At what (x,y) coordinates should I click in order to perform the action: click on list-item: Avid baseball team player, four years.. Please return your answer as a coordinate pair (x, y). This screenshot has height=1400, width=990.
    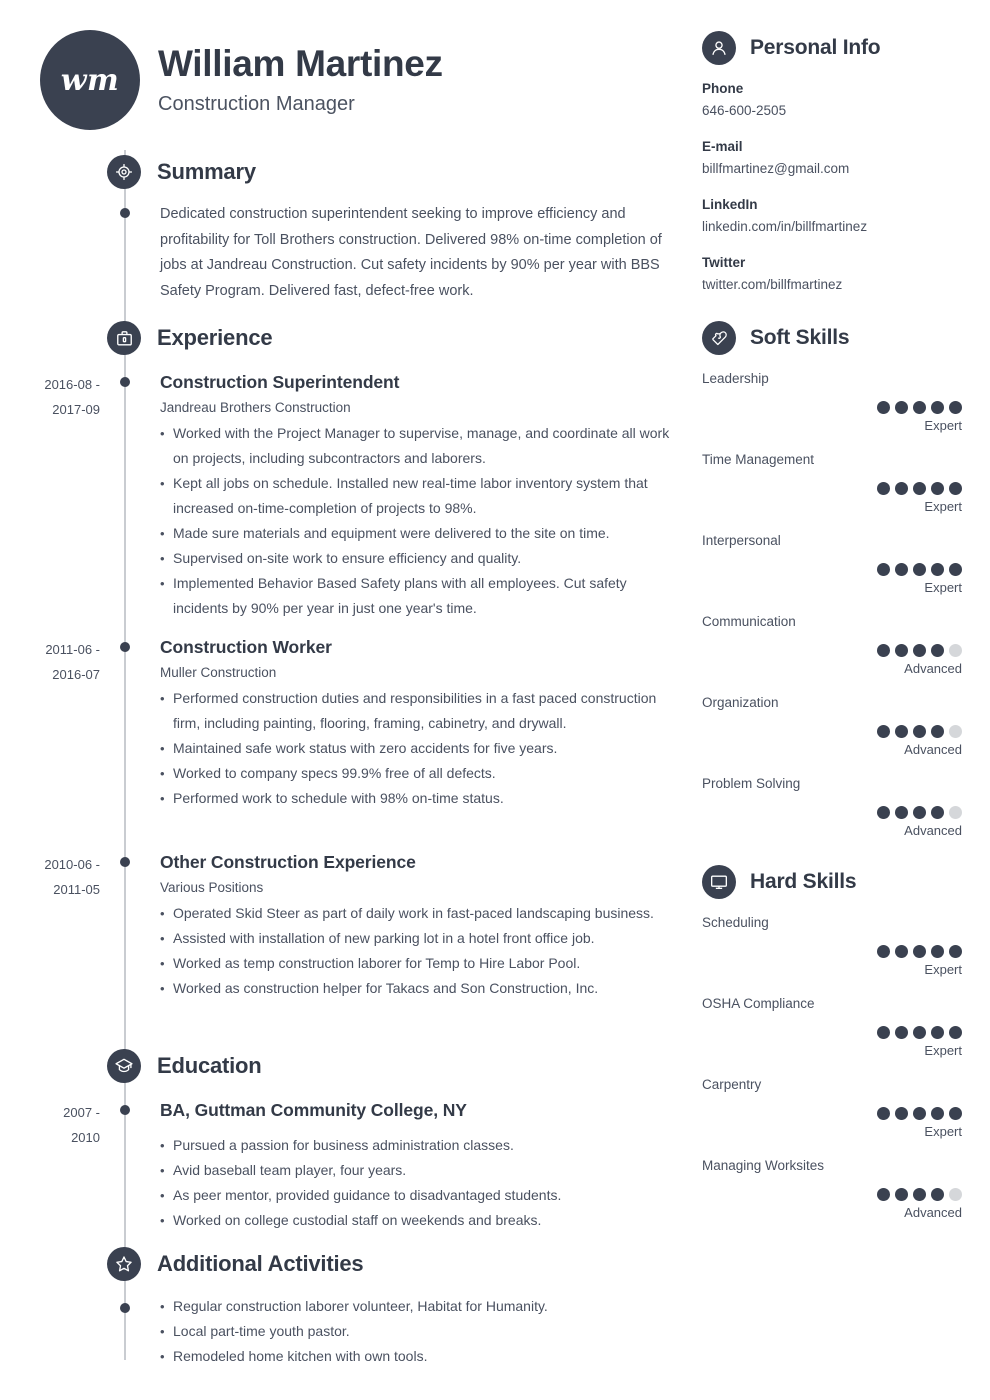
    Looking at the image, I should click on (412, 1170).